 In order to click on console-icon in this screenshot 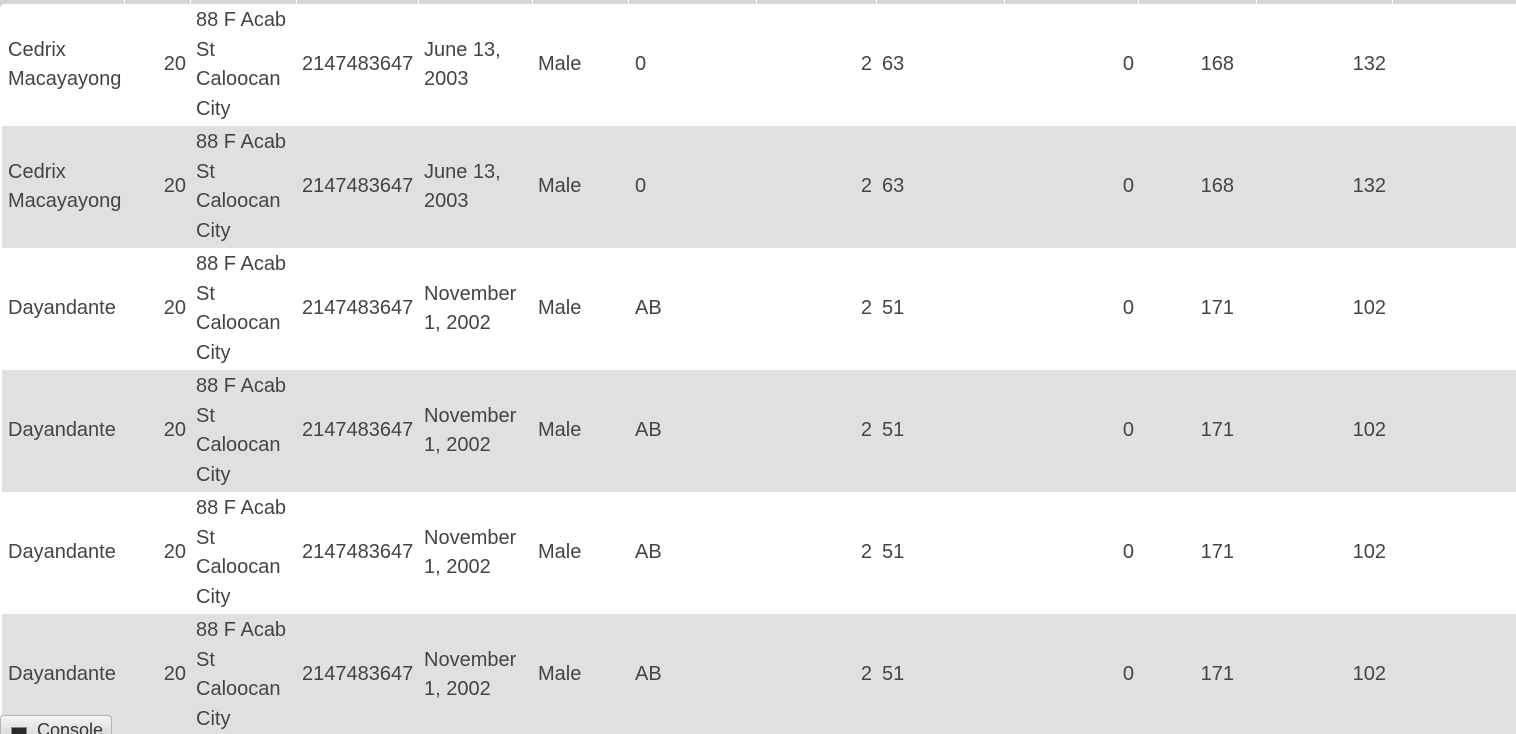, I will do `click(19, 730)`.